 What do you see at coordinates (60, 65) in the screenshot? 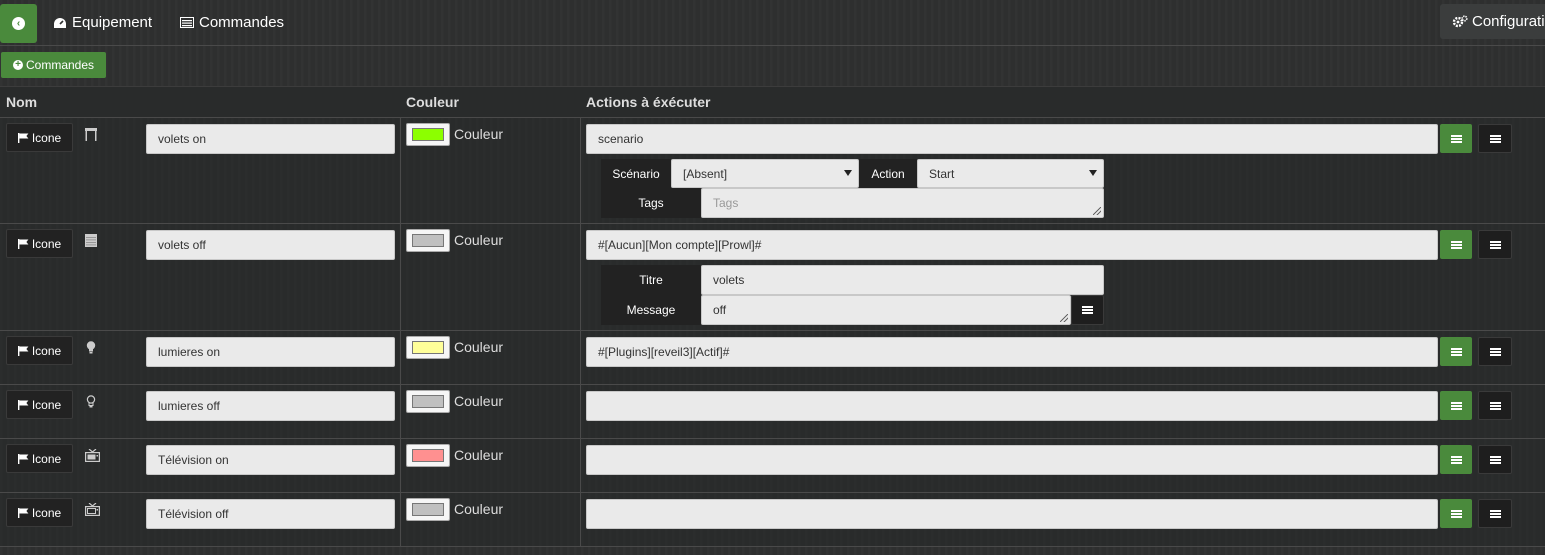
I see `add-command-label: Commandes` at bounding box center [60, 65].